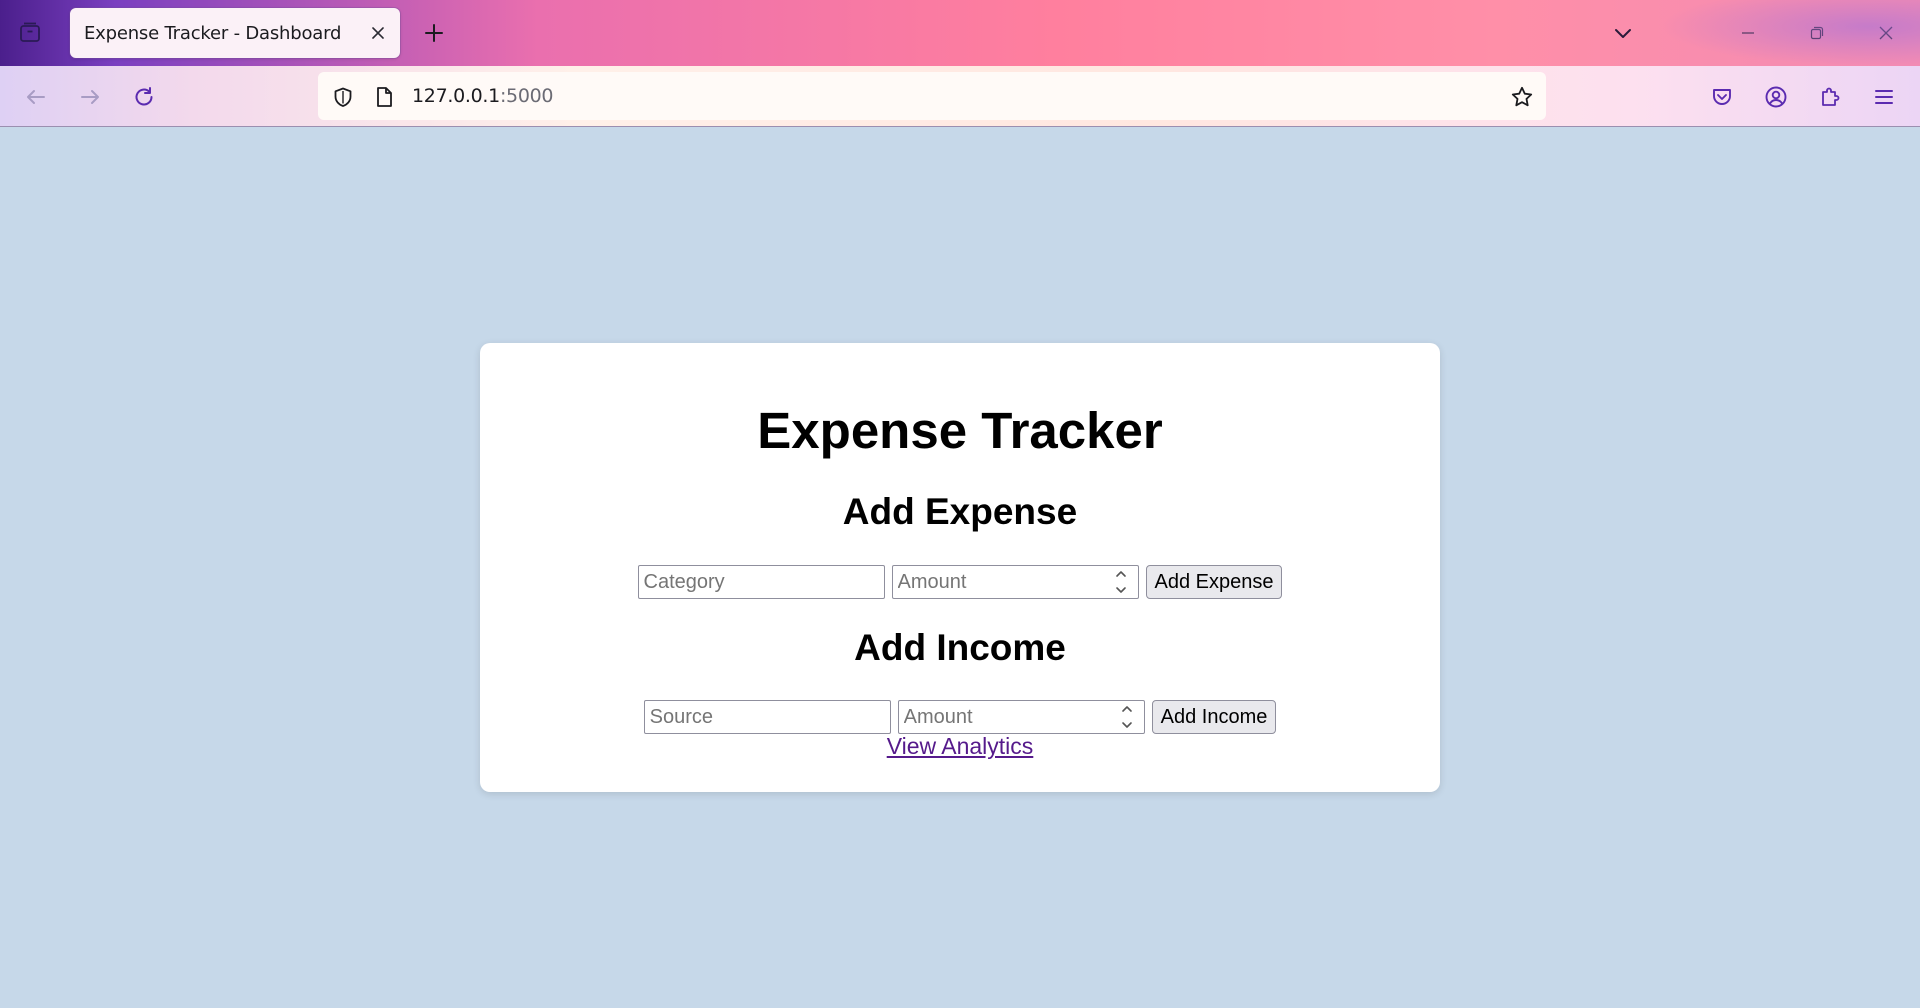 This screenshot has width=1920, height=1008. I want to click on tab-list-icon, so click(30, 32).